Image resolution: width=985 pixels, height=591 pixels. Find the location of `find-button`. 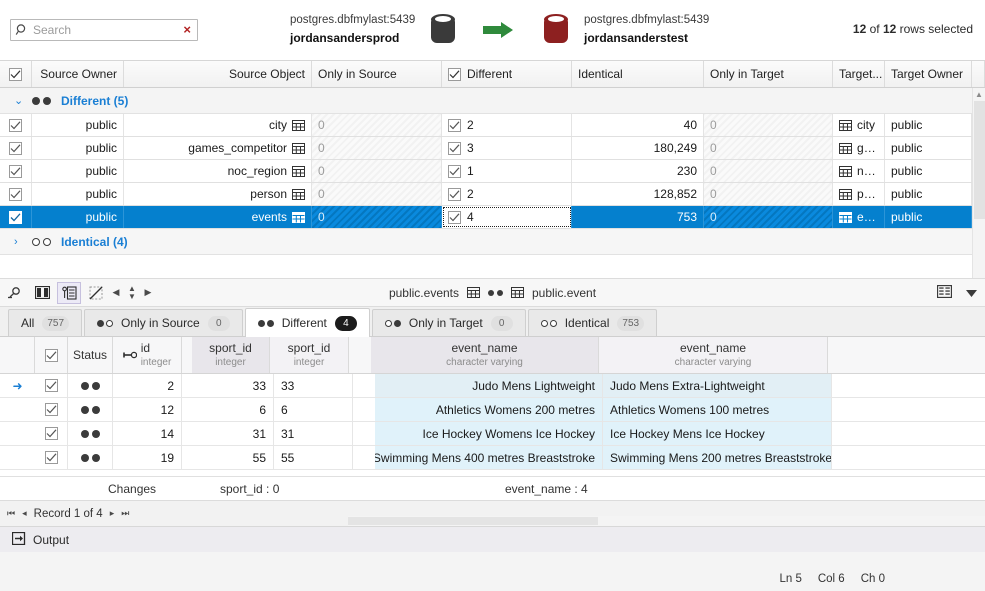

find-button is located at coordinates (15, 293).